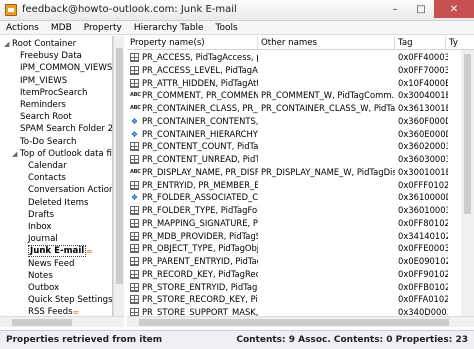  I want to click on tree-item: Outbox, so click(39, 288).